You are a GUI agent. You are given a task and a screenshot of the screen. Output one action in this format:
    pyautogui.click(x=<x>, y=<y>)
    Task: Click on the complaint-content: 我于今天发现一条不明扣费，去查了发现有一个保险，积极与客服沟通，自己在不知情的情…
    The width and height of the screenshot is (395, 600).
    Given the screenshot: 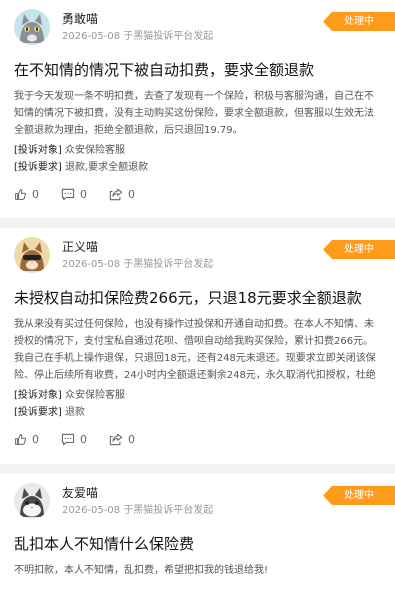 What is the action you would take?
    pyautogui.click(x=197, y=113)
    